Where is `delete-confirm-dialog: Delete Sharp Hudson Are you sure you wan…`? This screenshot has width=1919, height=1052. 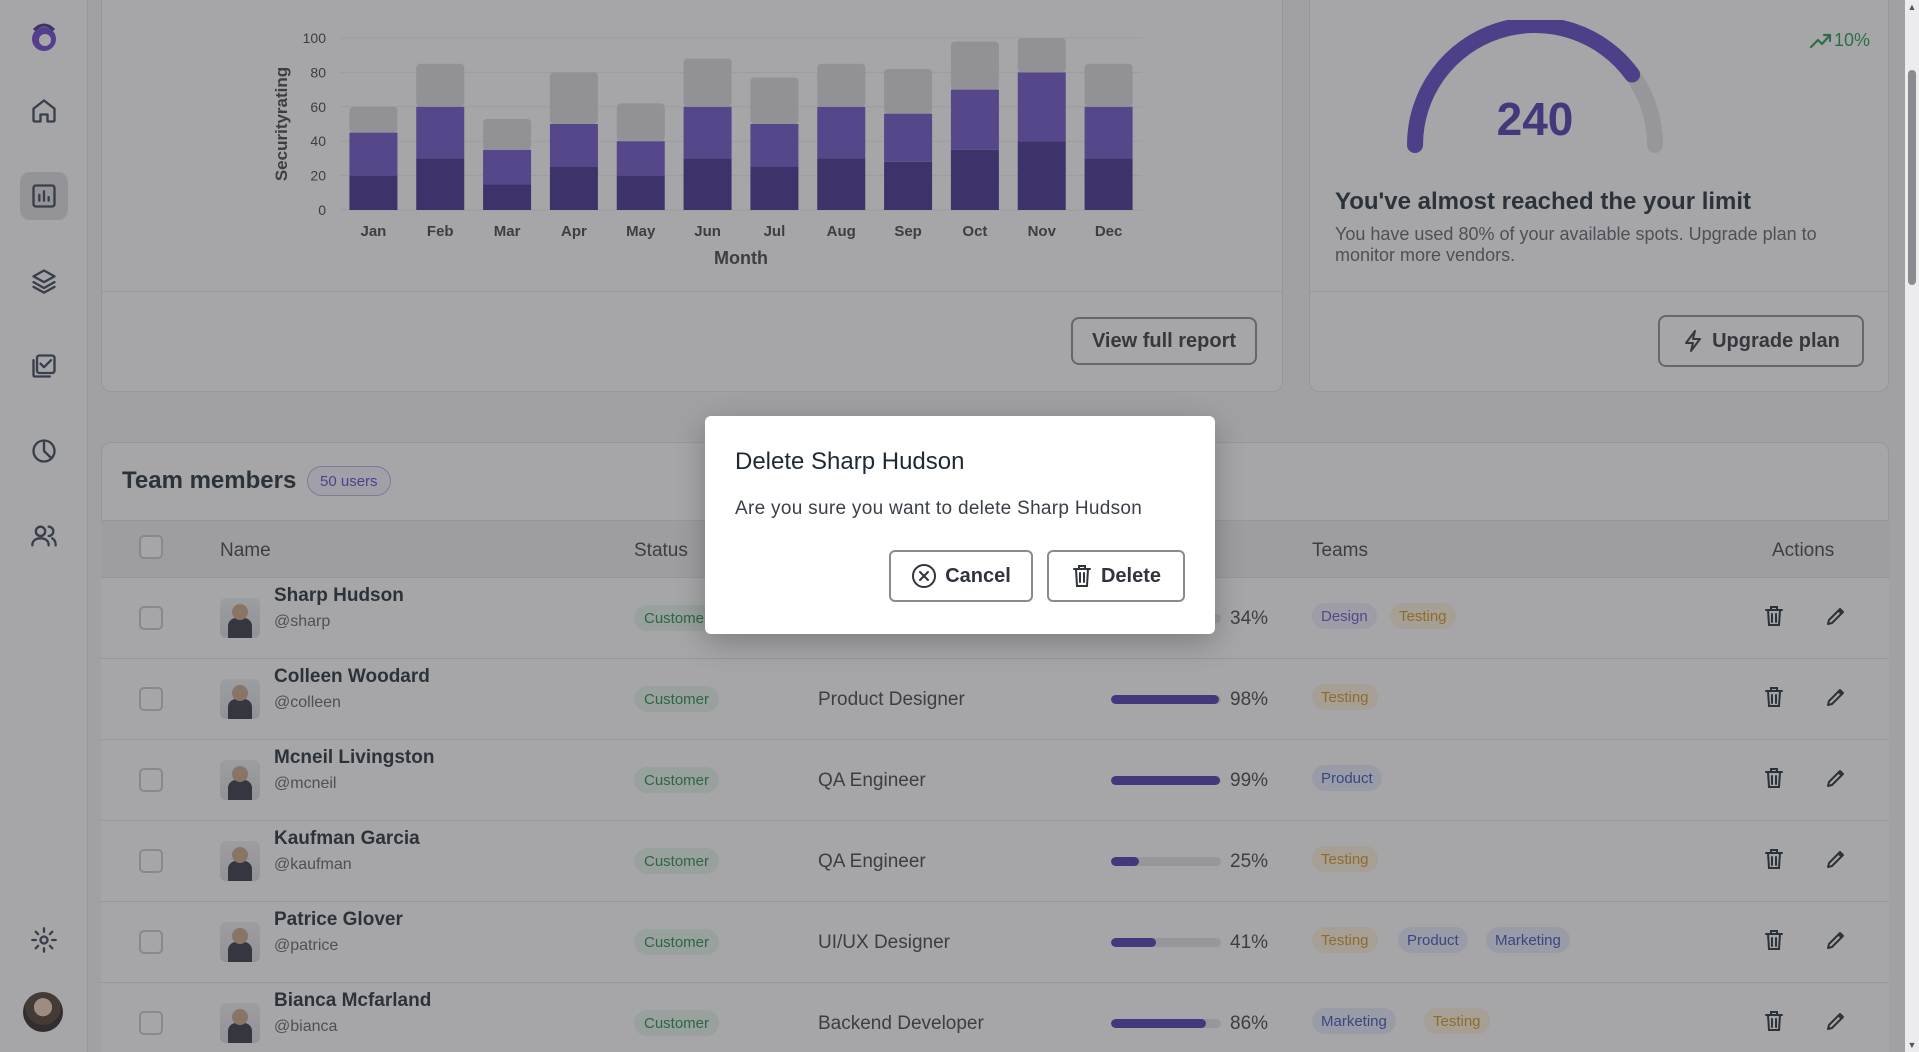 delete-confirm-dialog: Delete Sharp Hudson Are you sure you wan… is located at coordinates (960, 525).